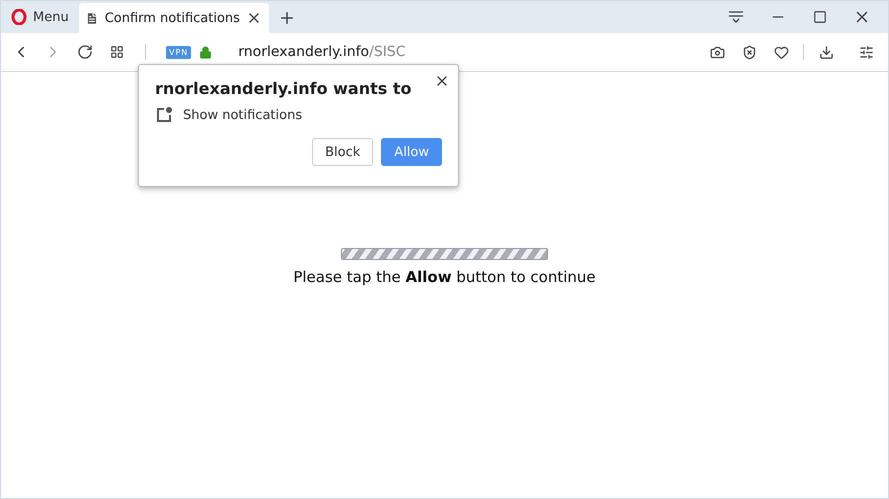 The width and height of the screenshot is (889, 499). What do you see at coordinates (736, 17) in the screenshot?
I see `tab-menu-icon` at bounding box center [736, 17].